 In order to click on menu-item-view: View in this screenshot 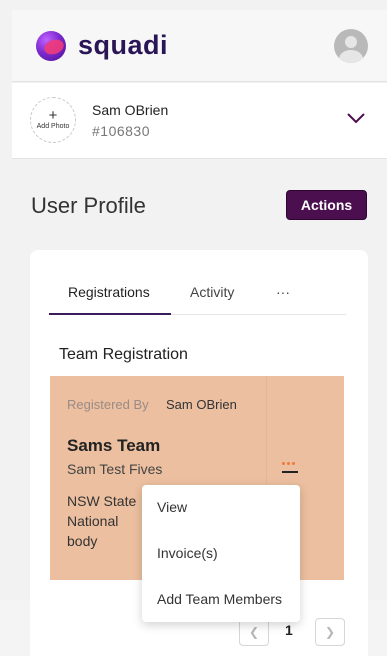, I will do `click(172, 507)`.